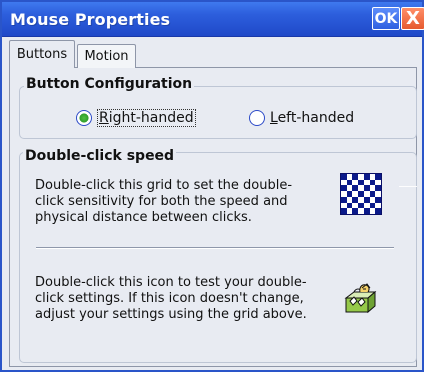  What do you see at coordinates (257, 118) in the screenshot?
I see `radio-unselected-icon` at bounding box center [257, 118].